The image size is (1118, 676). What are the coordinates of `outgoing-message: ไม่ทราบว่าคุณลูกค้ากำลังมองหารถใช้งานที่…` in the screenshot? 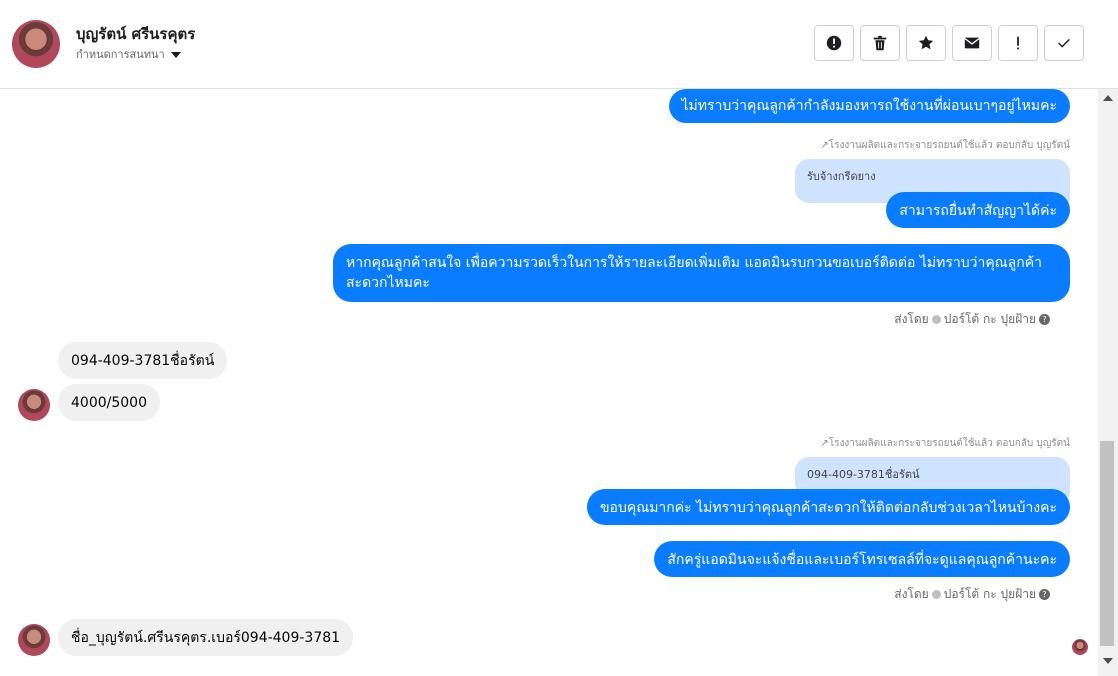 It's located at (869, 106).